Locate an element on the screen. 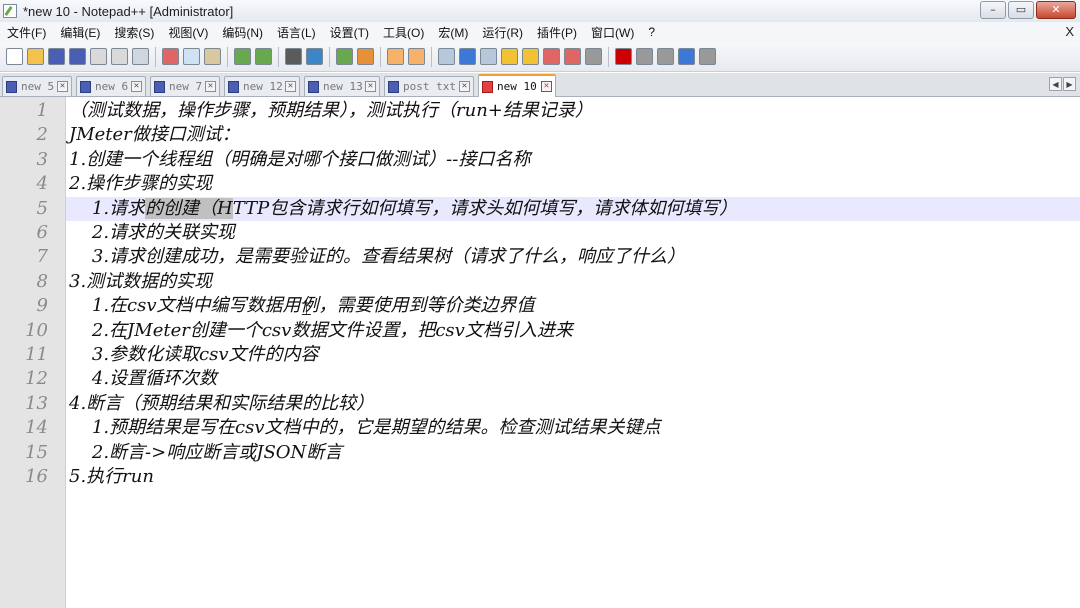  paste-icon is located at coordinates (212, 56).